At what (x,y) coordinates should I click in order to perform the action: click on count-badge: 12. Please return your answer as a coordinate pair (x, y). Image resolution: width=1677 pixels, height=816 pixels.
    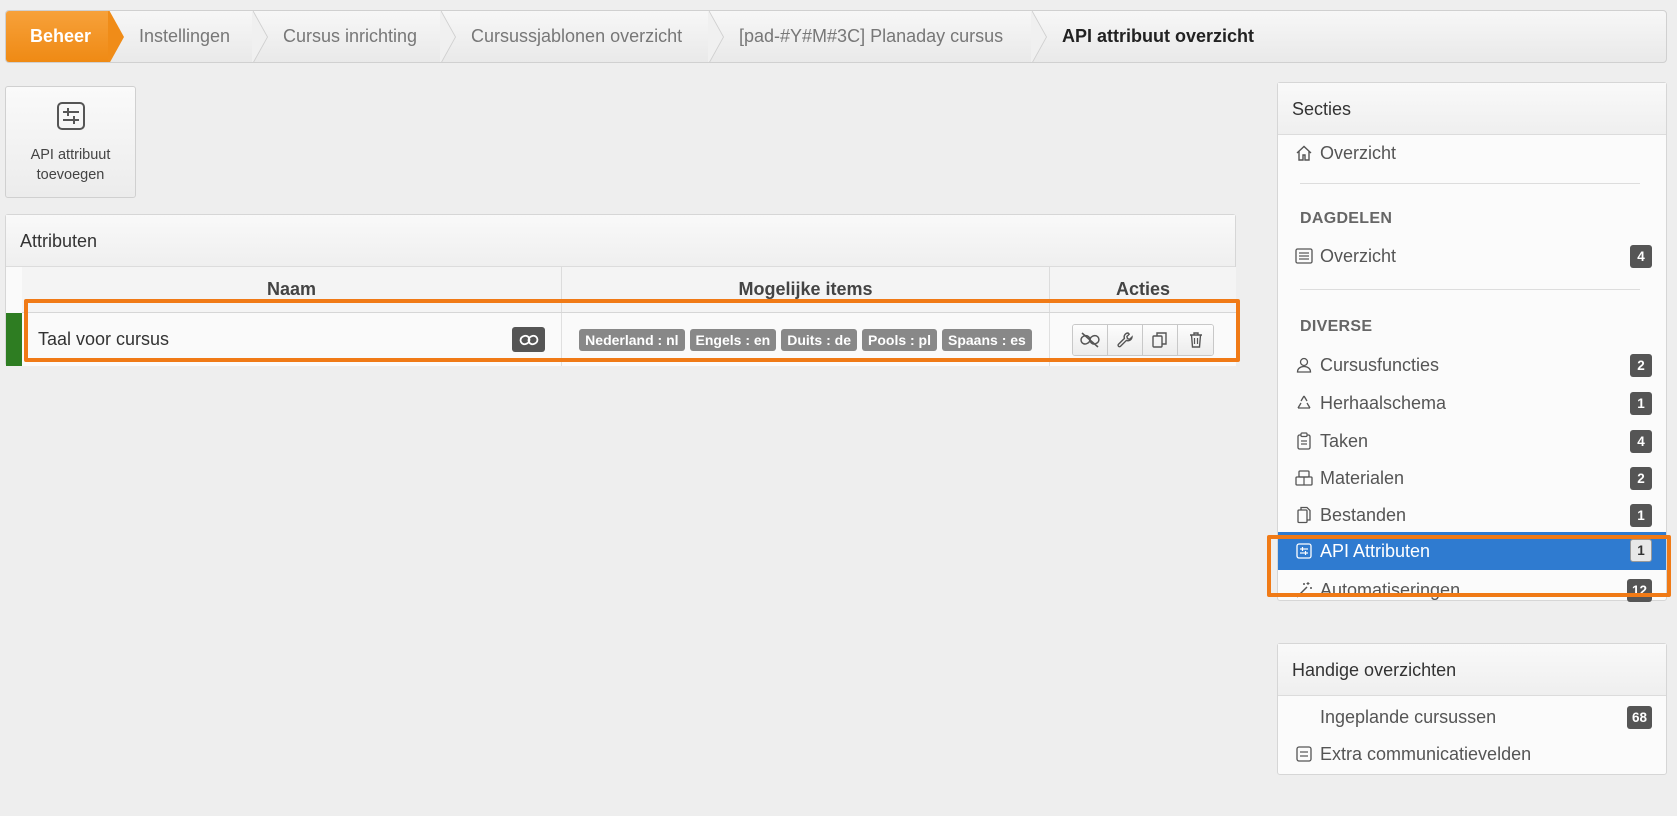
    Looking at the image, I should click on (1639, 590).